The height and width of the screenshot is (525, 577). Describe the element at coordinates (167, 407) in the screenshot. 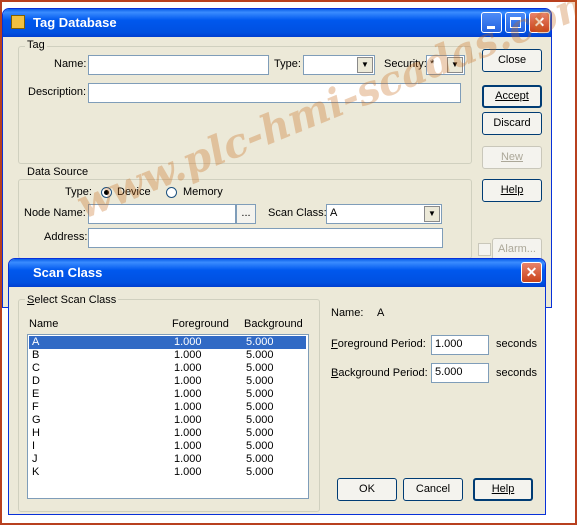

I see `list-item: F 1.000 5.000` at that location.